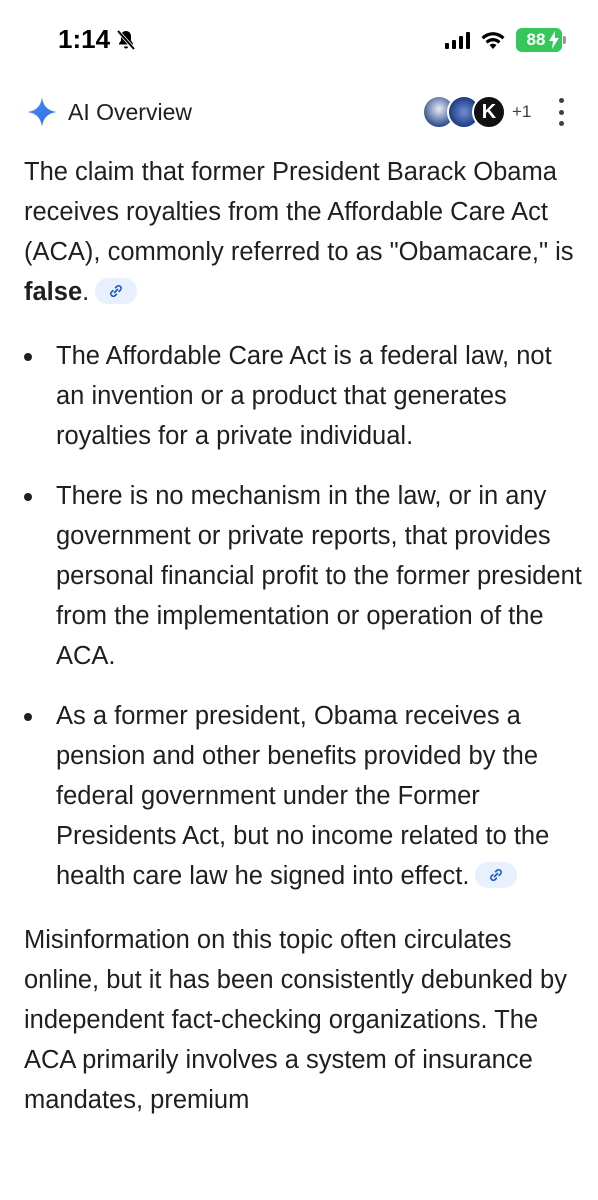  What do you see at coordinates (130, 112) in the screenshot?
I see `ai-overview-title: AI Overview` at bounding box center [130, 112].